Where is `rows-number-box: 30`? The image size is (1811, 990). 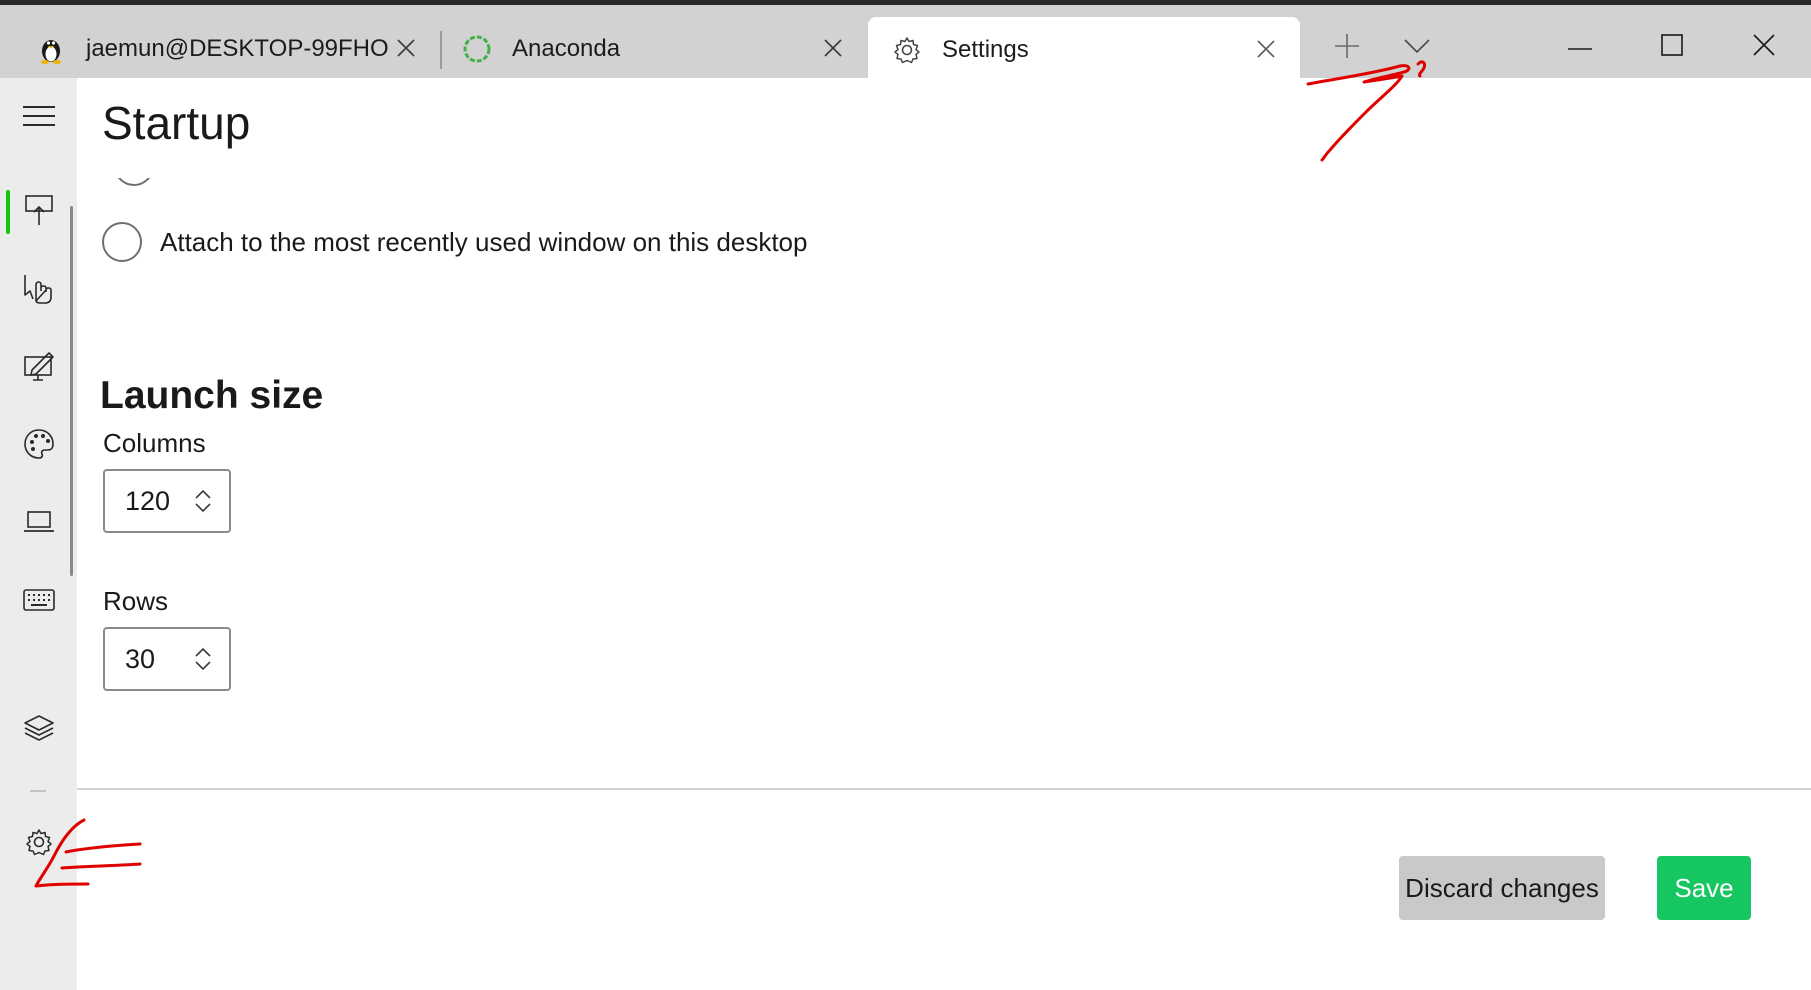
rows-number-box: 30 is located at coordinates (167, 659).